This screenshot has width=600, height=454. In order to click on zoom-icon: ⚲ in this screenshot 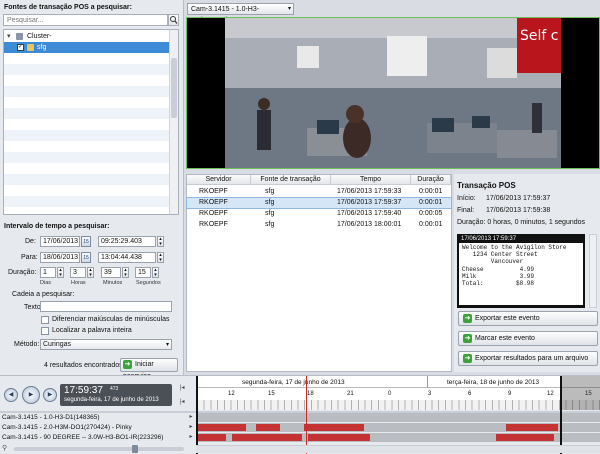, I will do `click(6, 448)`.